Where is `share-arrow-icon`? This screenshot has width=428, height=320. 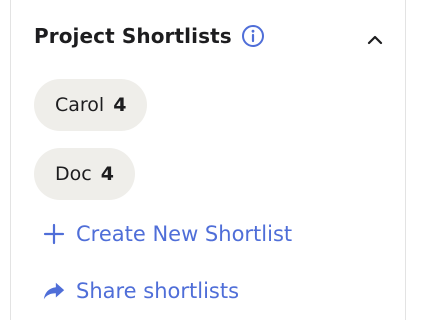
share-arrow-icon is located at coordinates (54, 291).